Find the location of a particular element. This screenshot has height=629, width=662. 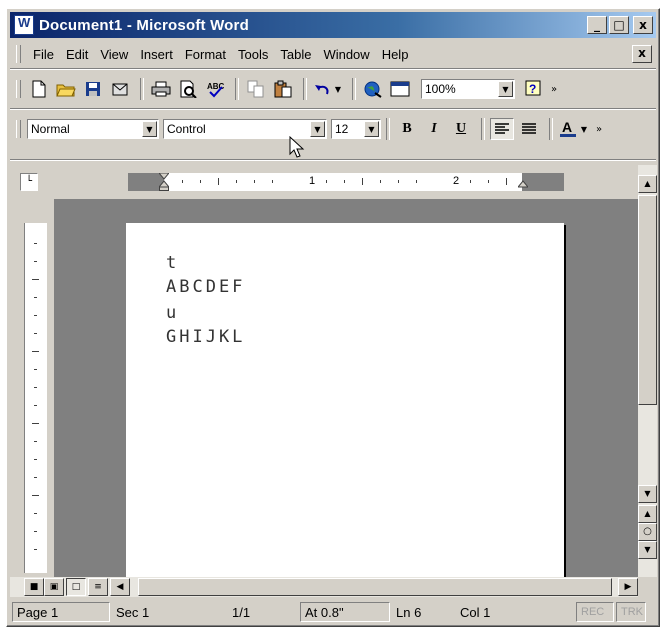

font-size-dropdown-icon: ▼ is located at coordinates (371, 129).